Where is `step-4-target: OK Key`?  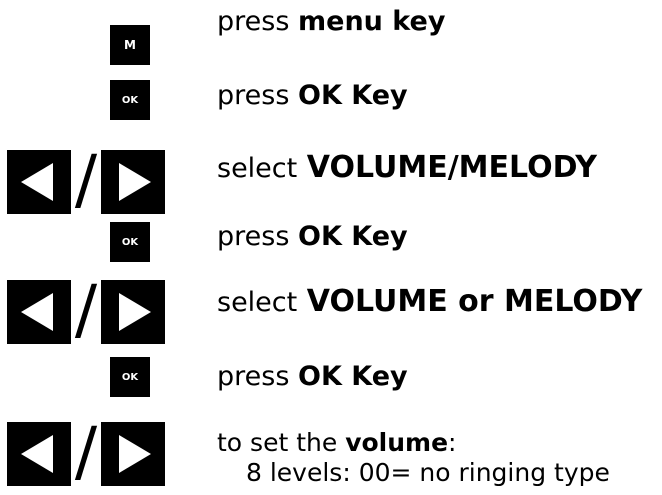 step-4-target: OK Key is located at coordinates (353, 236).